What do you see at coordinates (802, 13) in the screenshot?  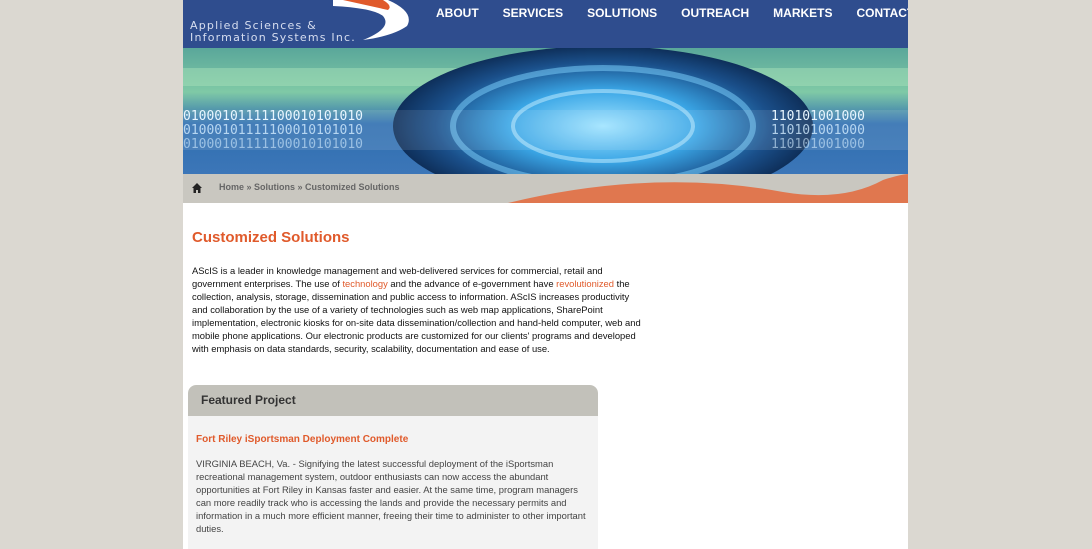 I see `nav-markets: MARKETS` at bounding box center [802, 13].